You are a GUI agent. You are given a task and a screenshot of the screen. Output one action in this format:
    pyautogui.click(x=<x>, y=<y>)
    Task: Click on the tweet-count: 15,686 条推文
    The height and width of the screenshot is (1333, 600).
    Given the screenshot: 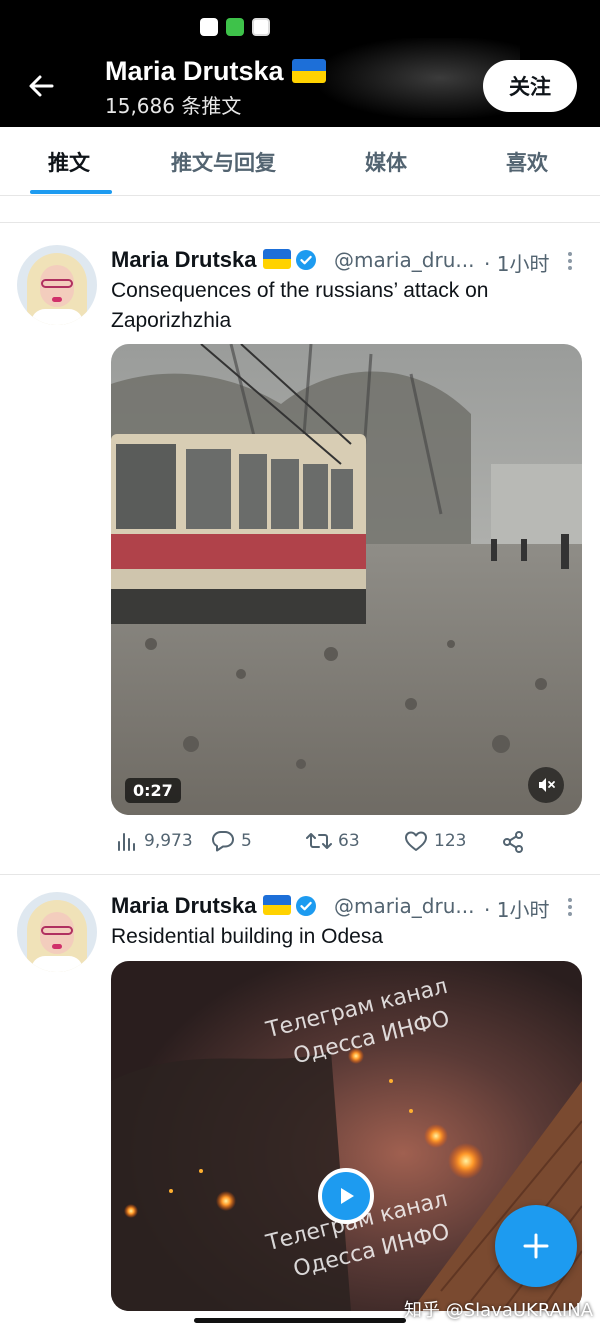 What is the action you would take?
    pyautogui.click(x=173, y=106)
    